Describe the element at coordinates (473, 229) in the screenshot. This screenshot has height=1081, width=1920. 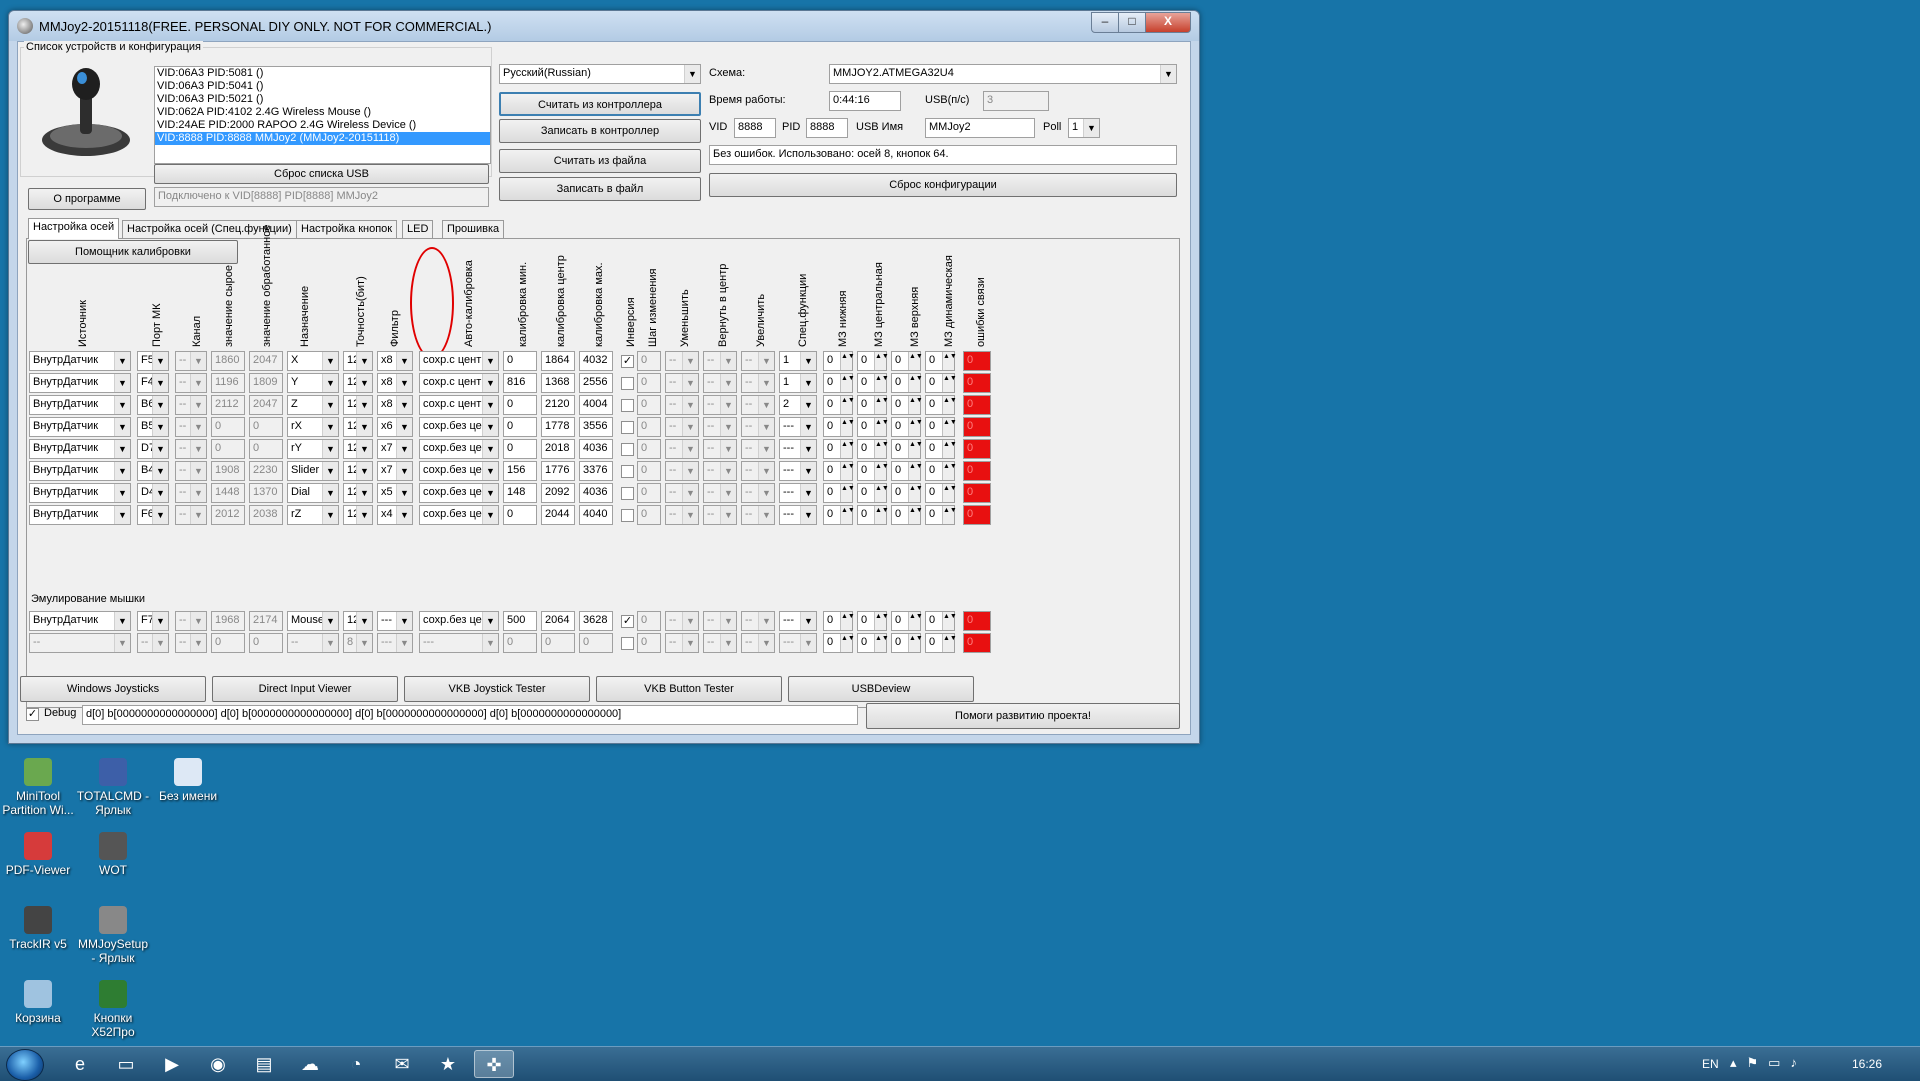
I see `tab-firmware: Прошивка` at that location.